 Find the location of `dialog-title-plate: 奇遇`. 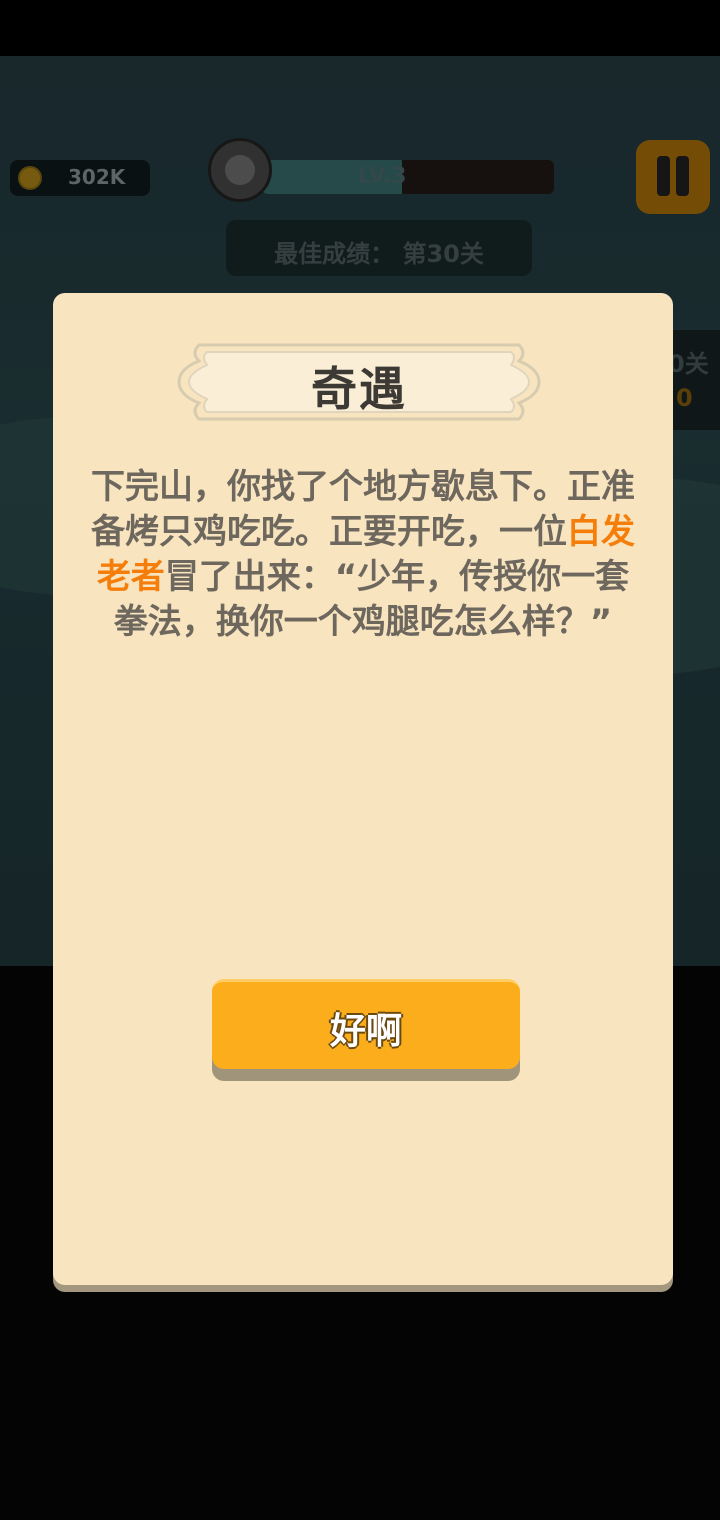

dialog-title-plate: 奇遇 is located at coordinates (359, 382).